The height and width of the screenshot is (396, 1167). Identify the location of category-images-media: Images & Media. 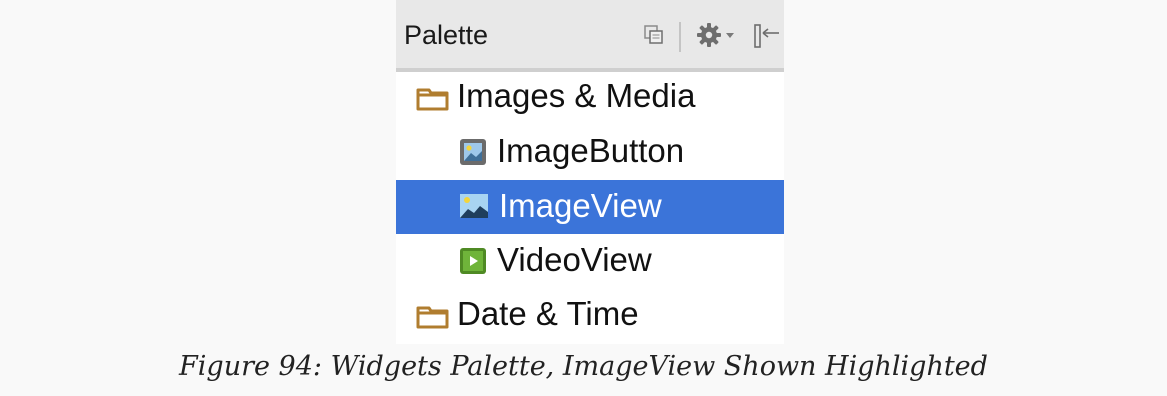
(590, 97).